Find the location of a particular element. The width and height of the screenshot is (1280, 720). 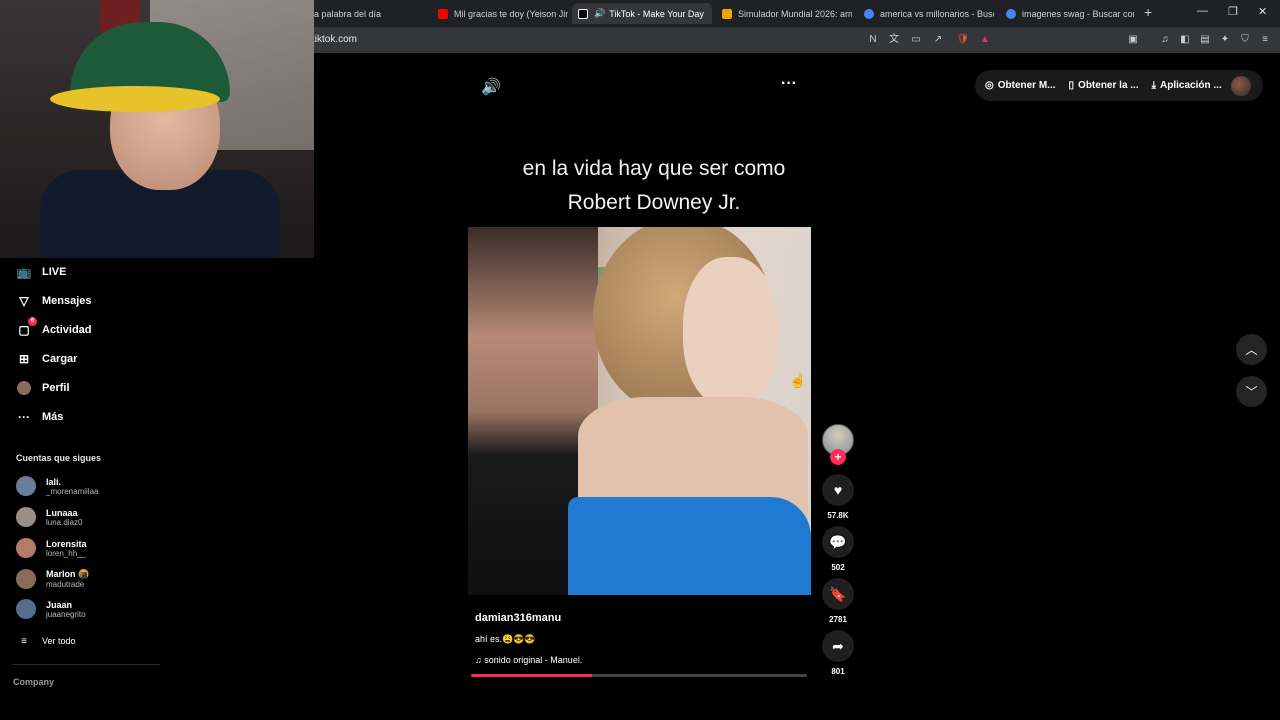

account-username: madutrade is located at coordinates (65, 584).